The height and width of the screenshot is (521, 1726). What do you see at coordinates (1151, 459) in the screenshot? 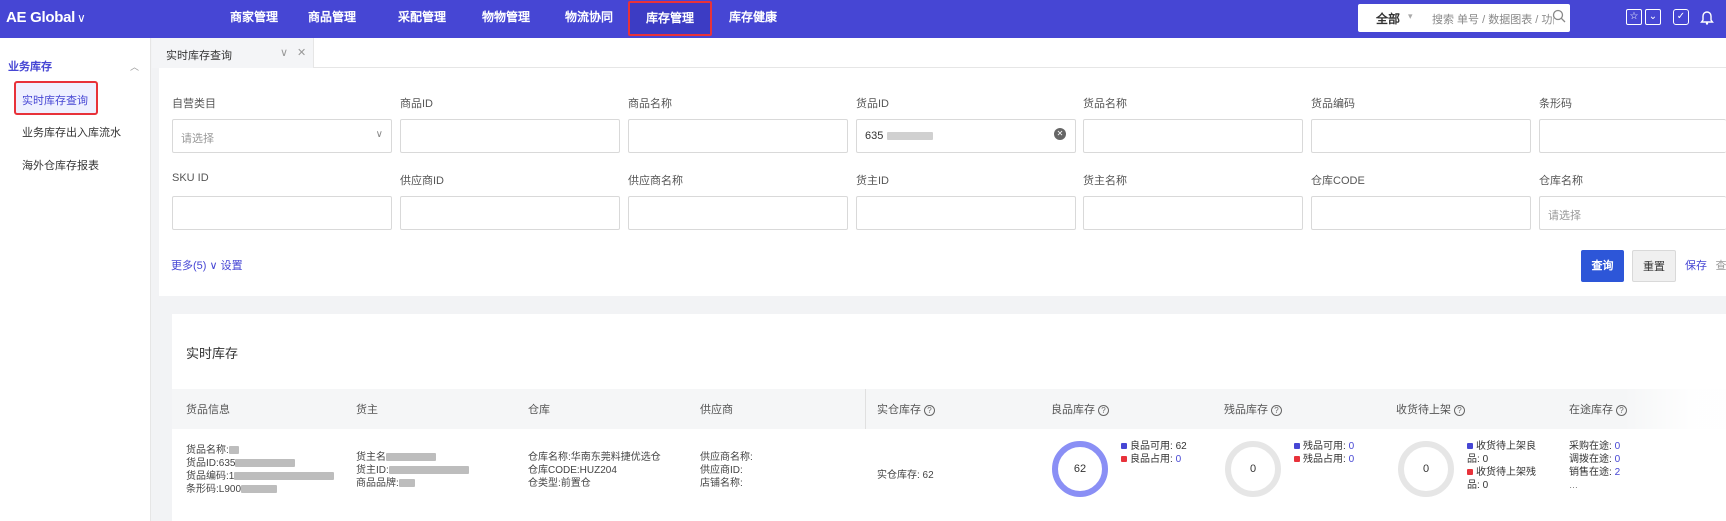
I see `legend-label: 良品占用:` at bounding box center [1151, 459].